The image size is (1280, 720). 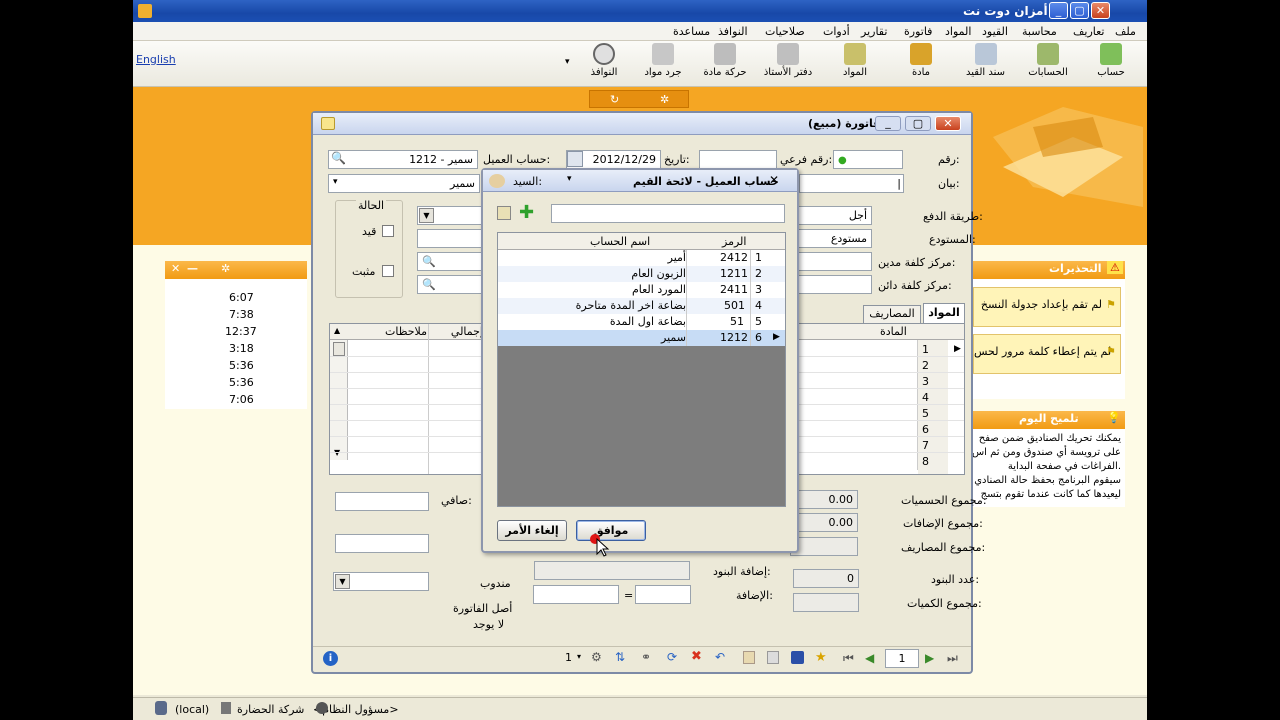 What do you see at coordinates (832, 215) in the screenshot?
I see `payment-method-field: أجل` at bounding box center [832, 215].